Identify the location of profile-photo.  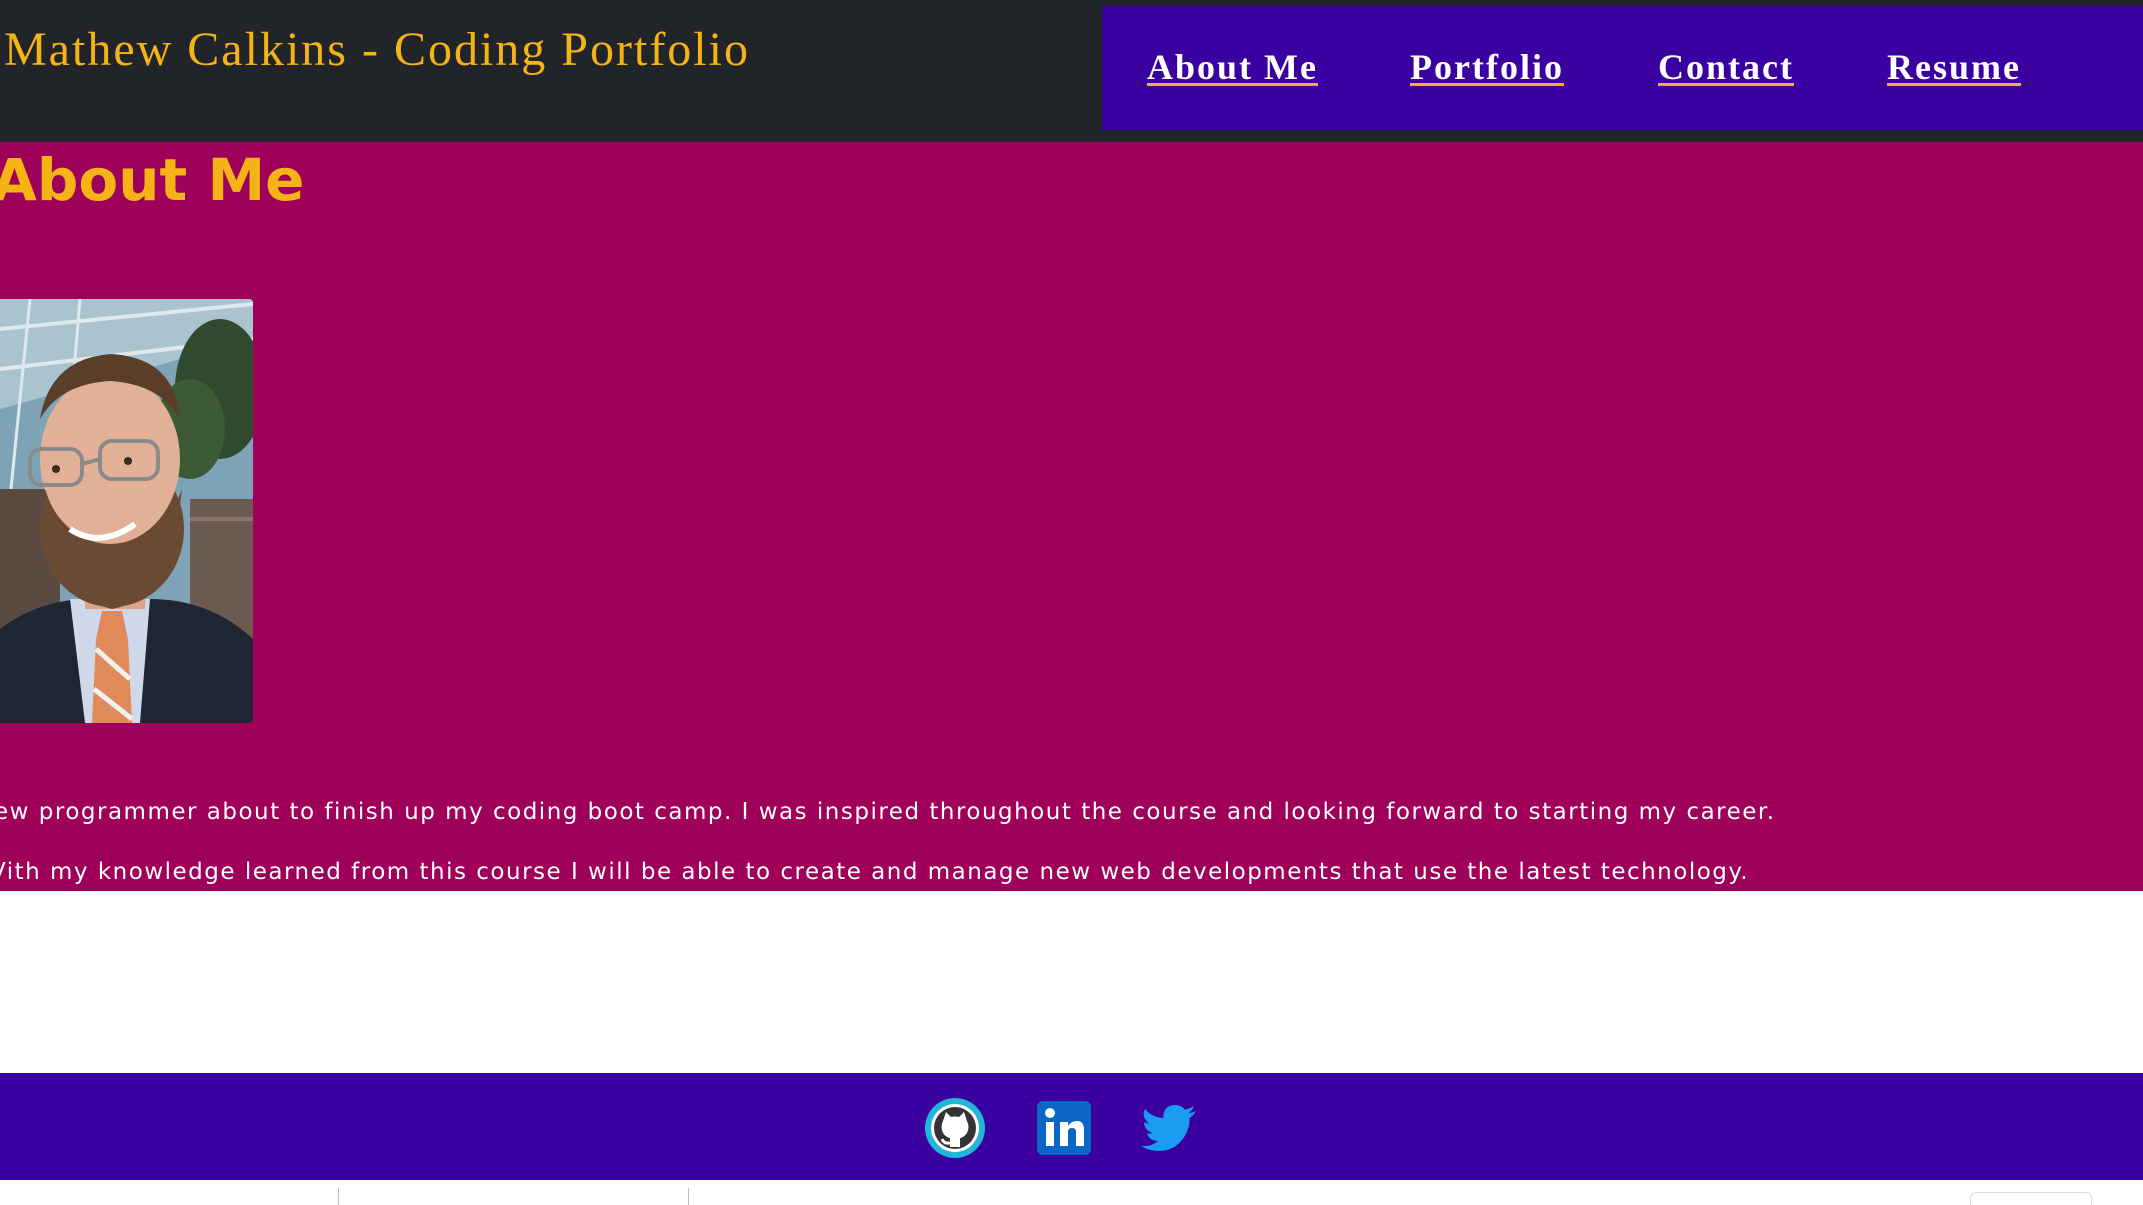
(126, 511).